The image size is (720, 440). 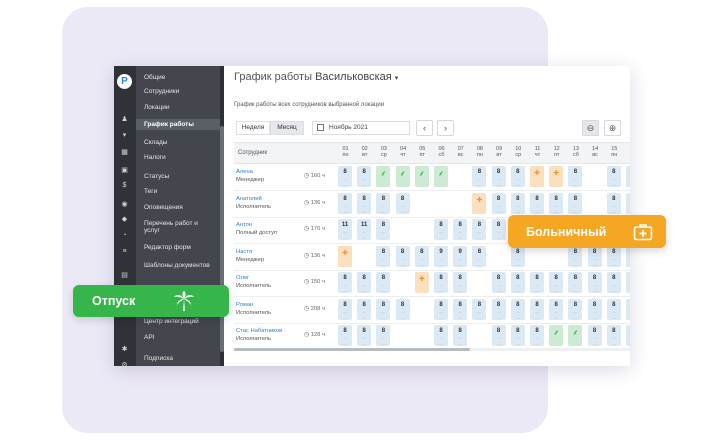 I want to click on employee-name: Антон, so click(x=244, y=225).